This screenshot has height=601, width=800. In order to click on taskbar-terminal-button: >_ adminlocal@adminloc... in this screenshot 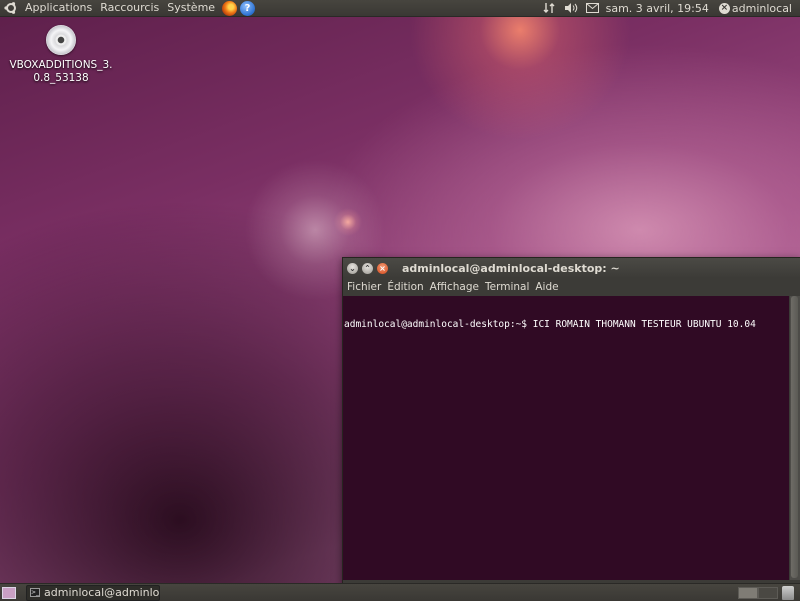, I will do `click(93, 592)`.